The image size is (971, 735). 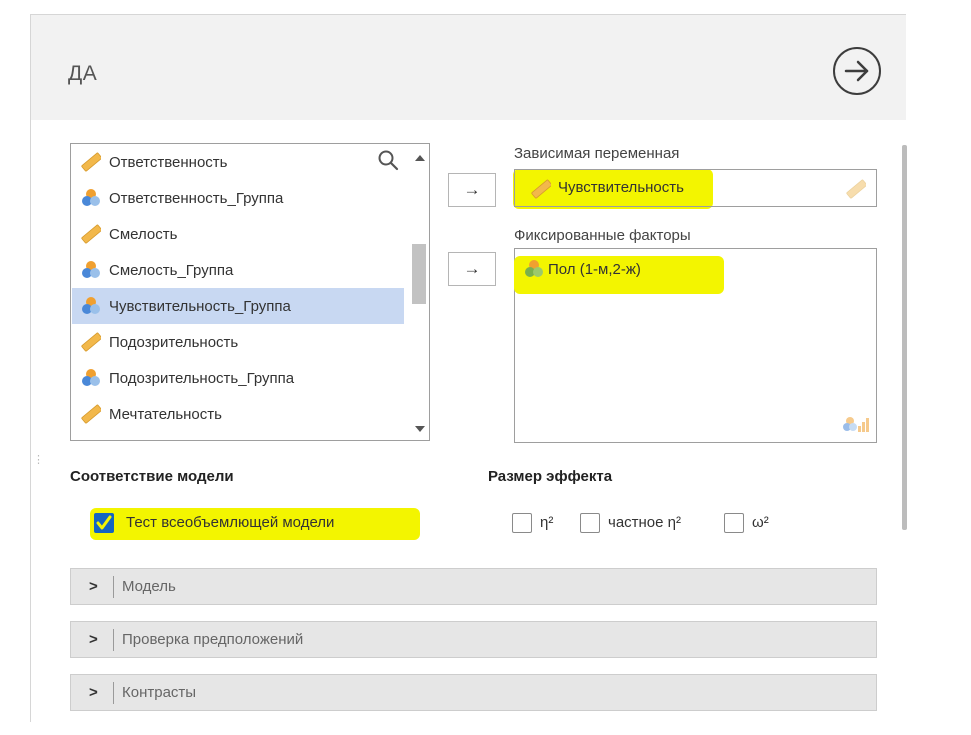 I want to click on section-contrasts: > Контрасты, so click(x=473, y=692).